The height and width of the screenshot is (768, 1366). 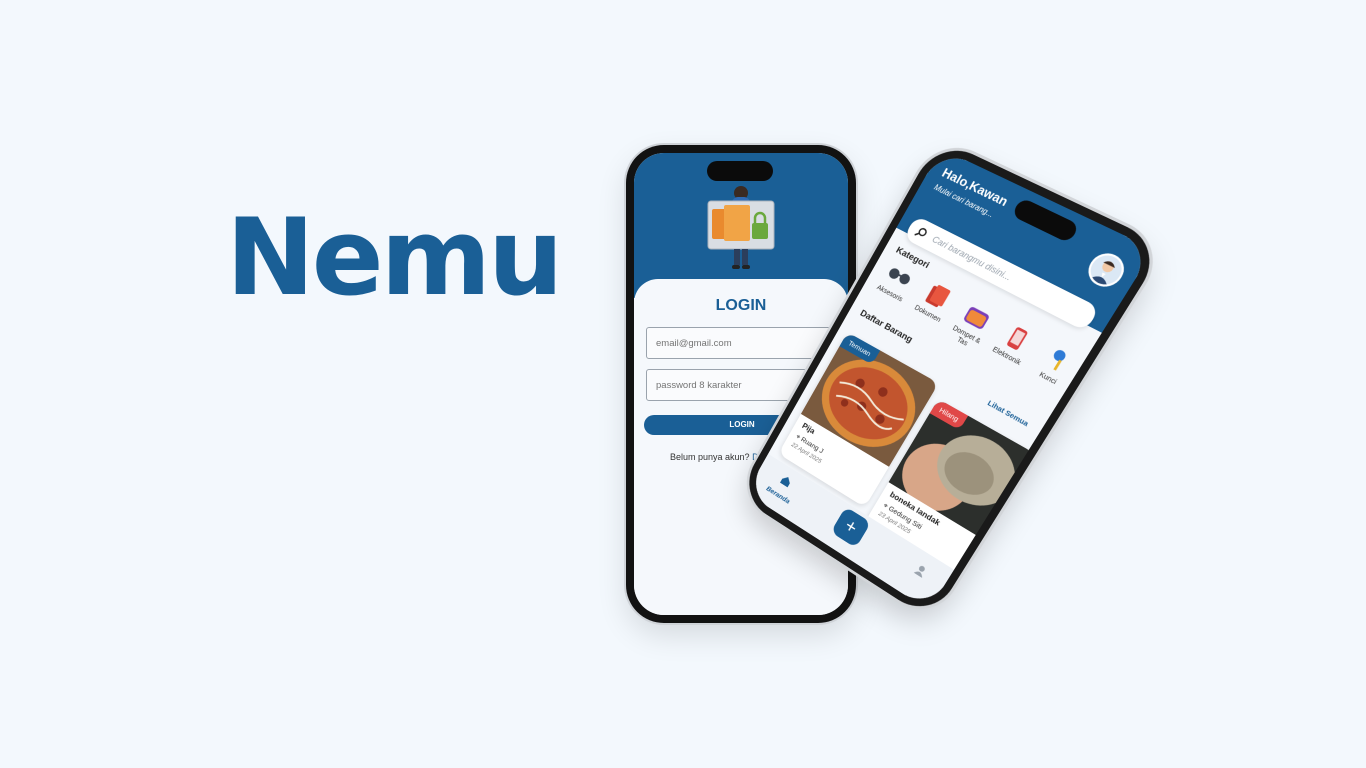 I want to click on security-illustration-icon, so click(x=741, y=228).